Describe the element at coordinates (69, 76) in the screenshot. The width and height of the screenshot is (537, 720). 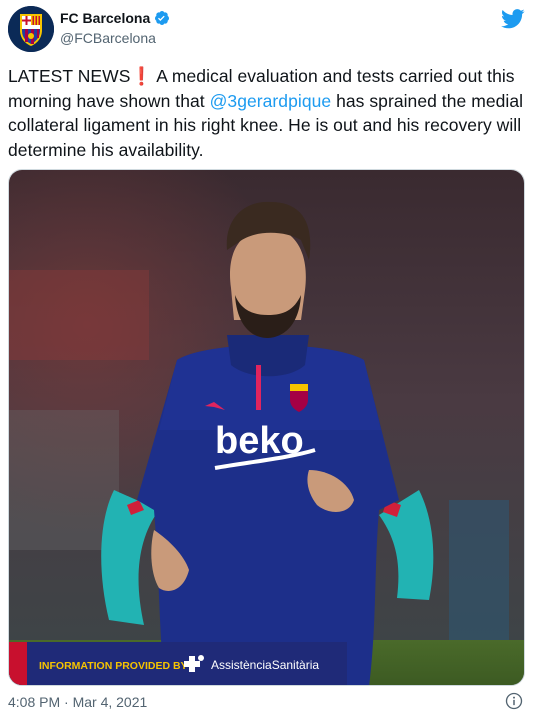
I see `latest-news-label: LATEST NEWS` at that location.